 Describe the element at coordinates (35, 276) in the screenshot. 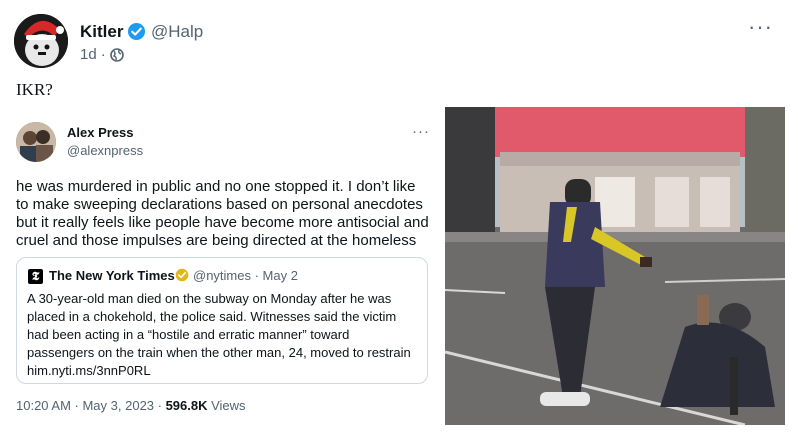

I see `nyt-logo-icon: 𝕿` at that location.